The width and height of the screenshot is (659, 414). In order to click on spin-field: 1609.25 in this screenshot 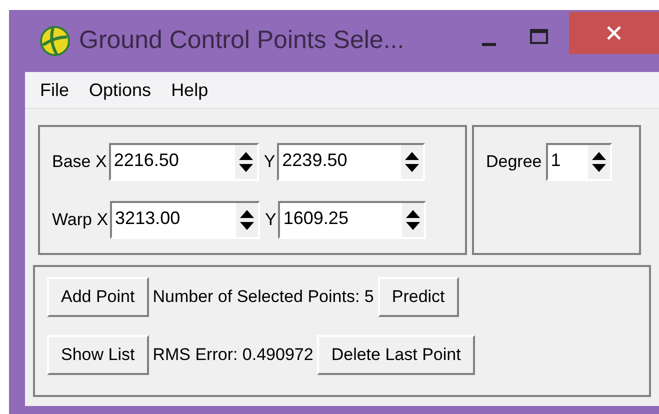, I will do `click(352, 220)`.